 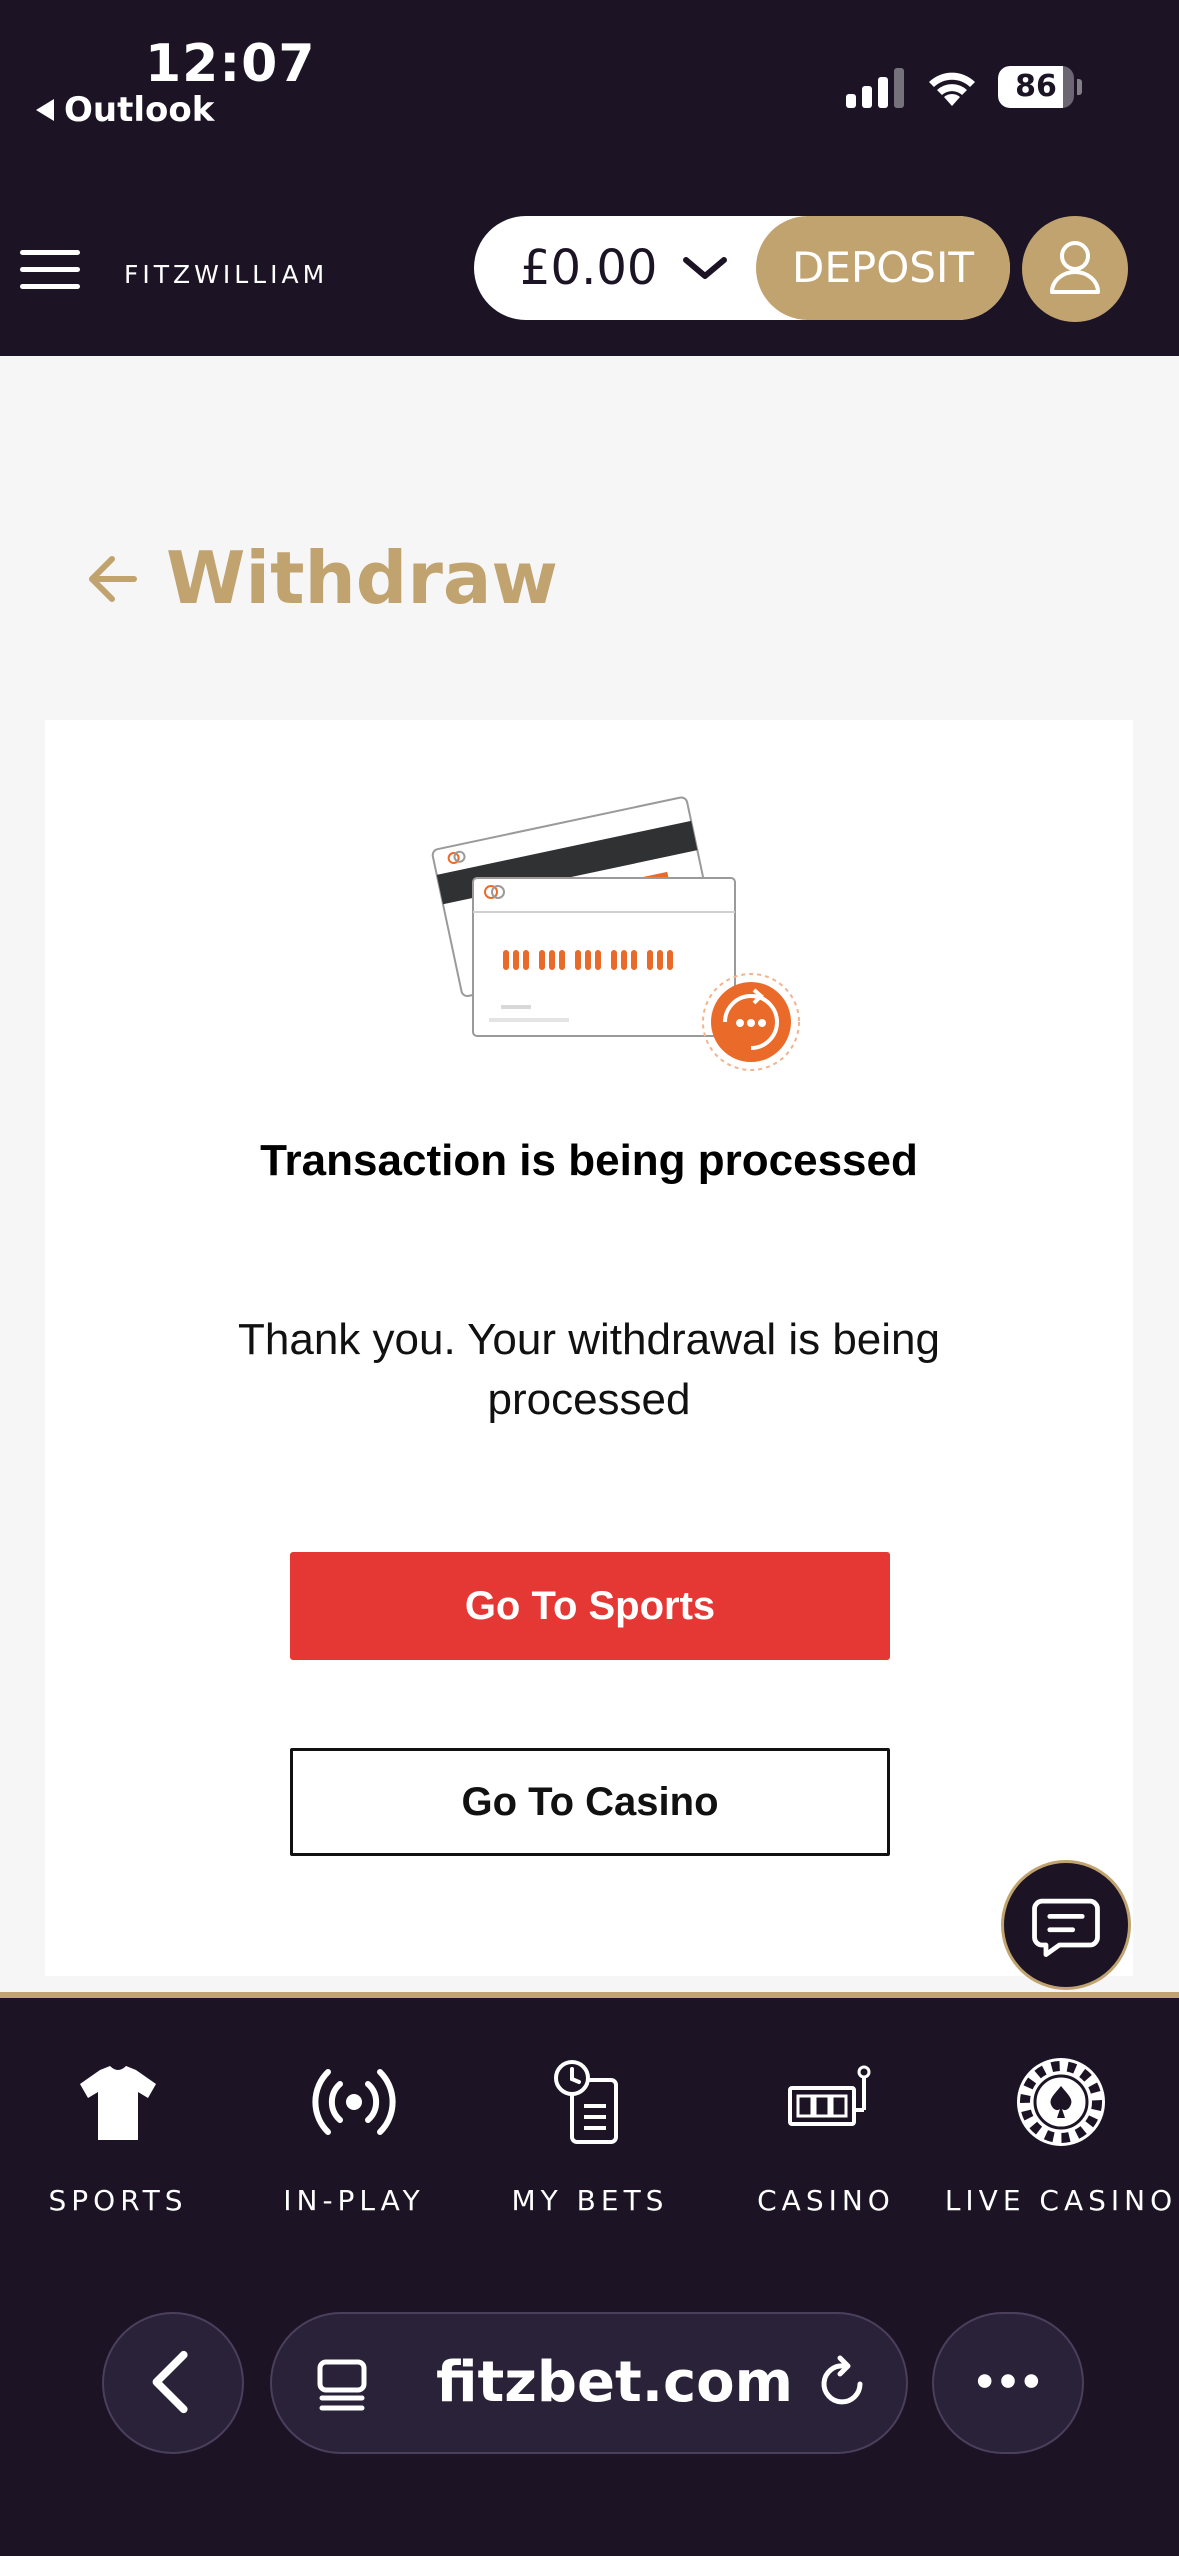 I want to click on nav-label: SPORTS, so click(x=118, y=2200).